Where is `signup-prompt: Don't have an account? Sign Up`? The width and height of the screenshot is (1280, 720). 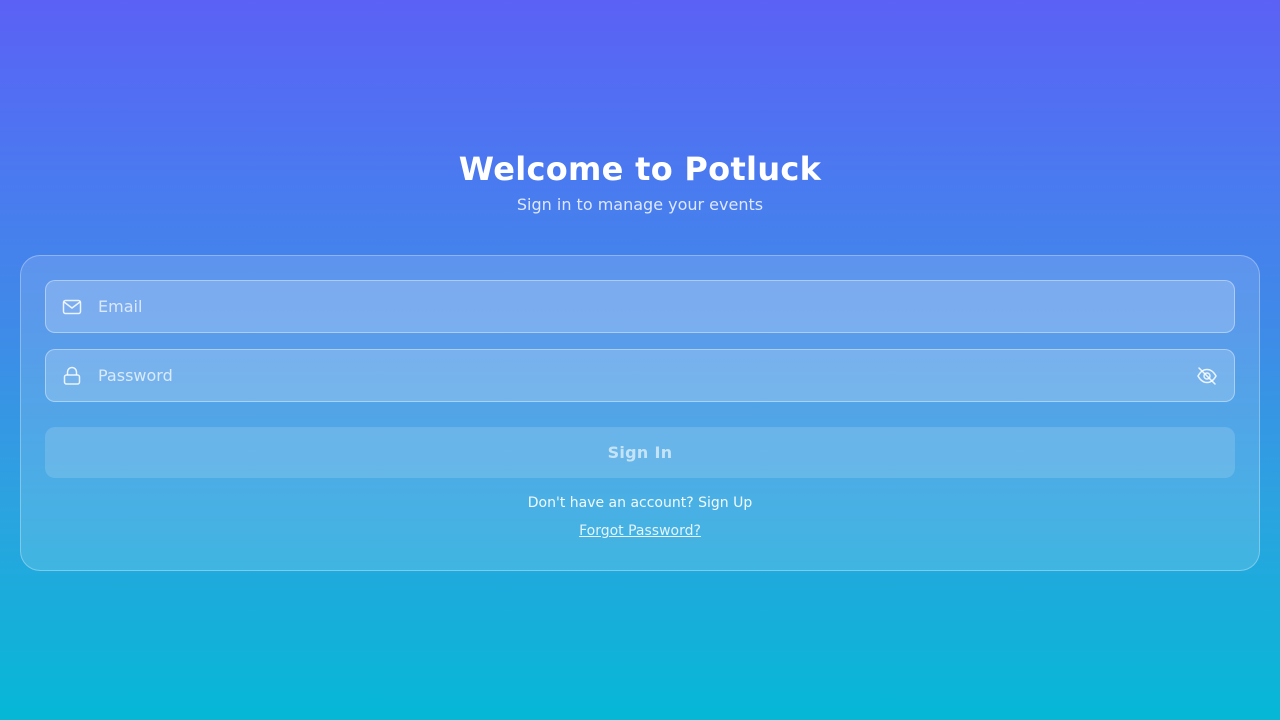
signup-prompt: Don't have an account? Sign Up is located at coordinates (640, 503).